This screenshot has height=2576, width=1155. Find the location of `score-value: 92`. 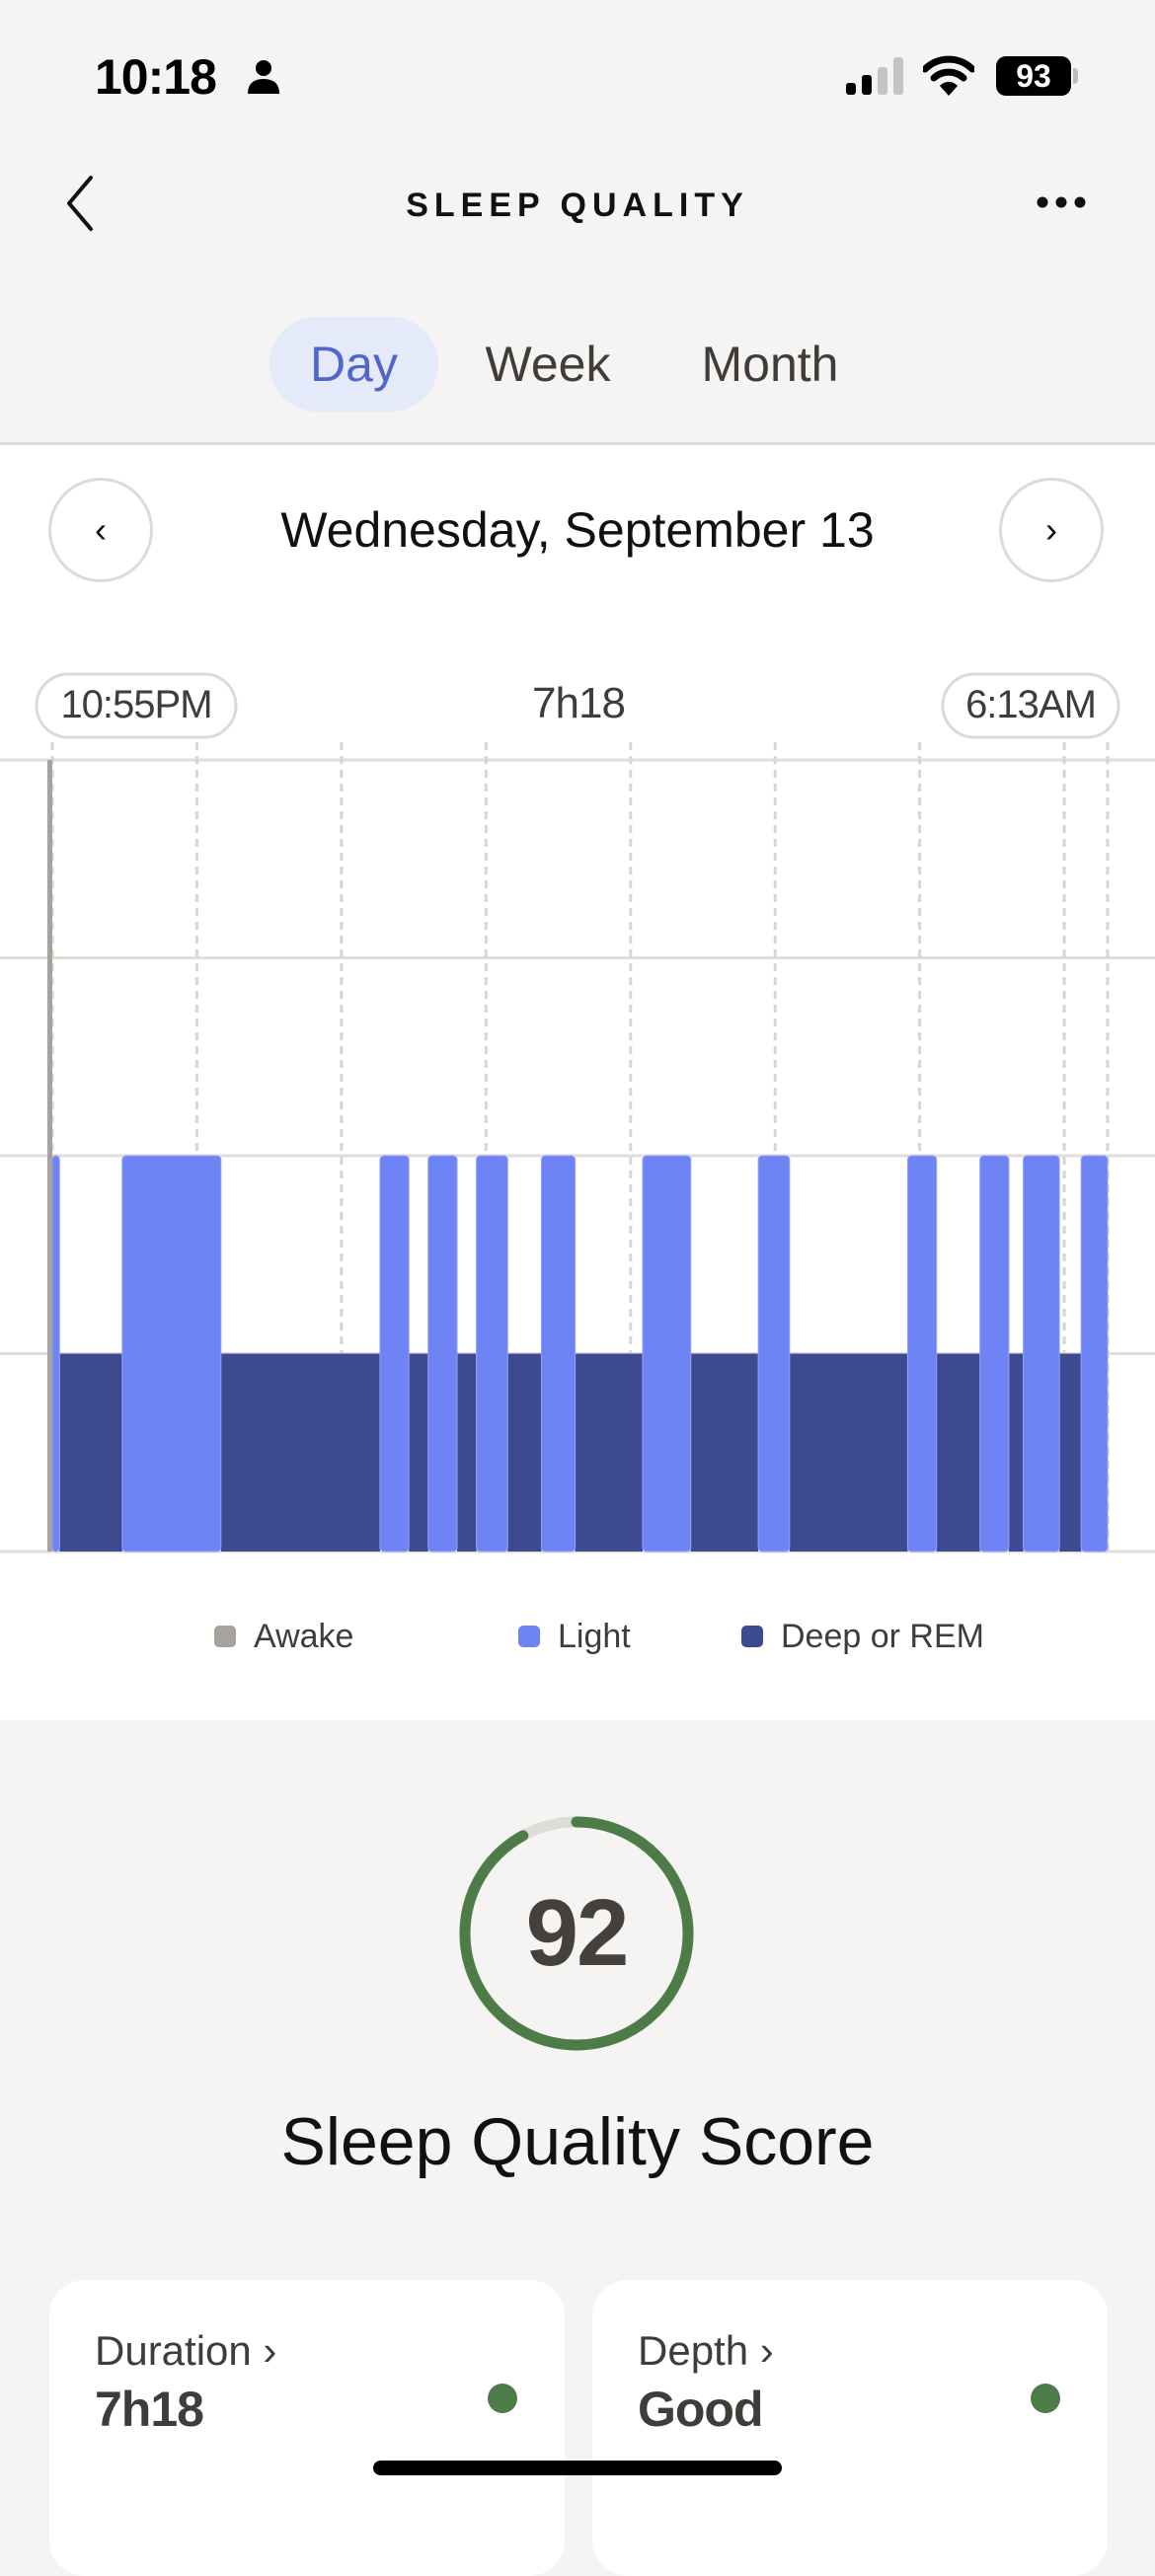

score-value: 92 is located at coordinates (577, 1933).